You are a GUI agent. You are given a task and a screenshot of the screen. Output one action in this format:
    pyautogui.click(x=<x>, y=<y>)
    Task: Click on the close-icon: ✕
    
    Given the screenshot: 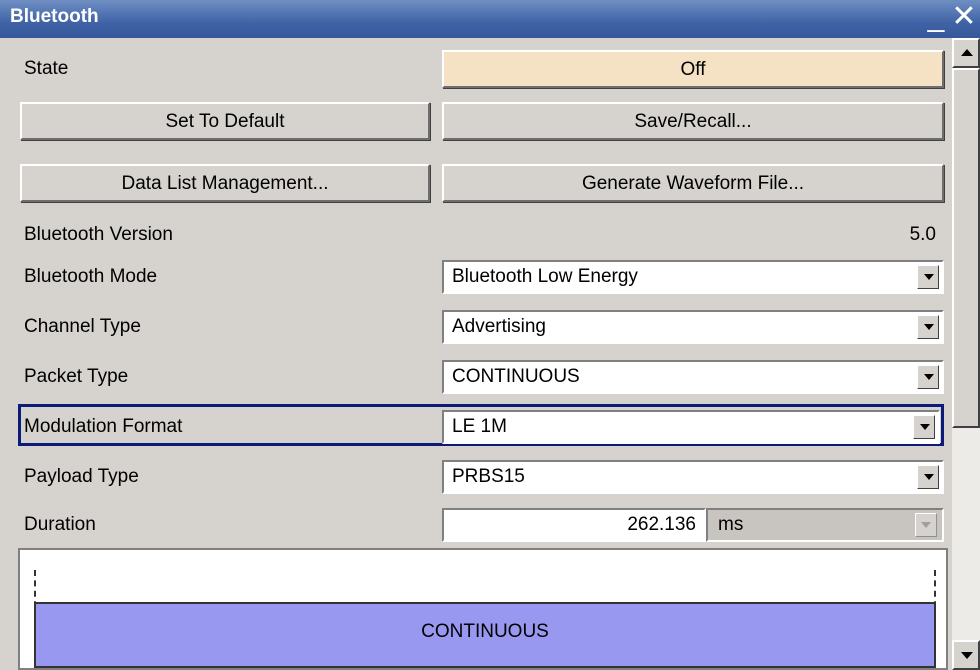 What is the action you would take?
    pyautogui.click(x=964, y=19)
    